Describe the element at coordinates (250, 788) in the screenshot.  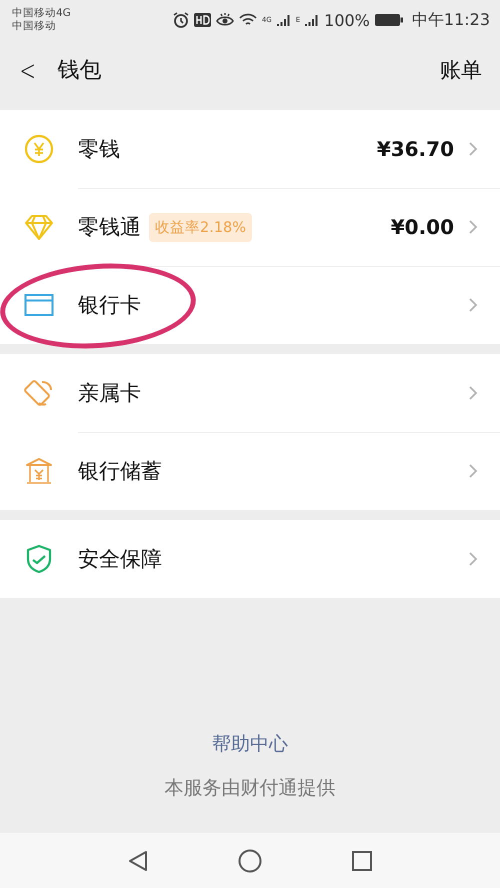
I see `provider-note: 本服务由财付通提供` at that location.